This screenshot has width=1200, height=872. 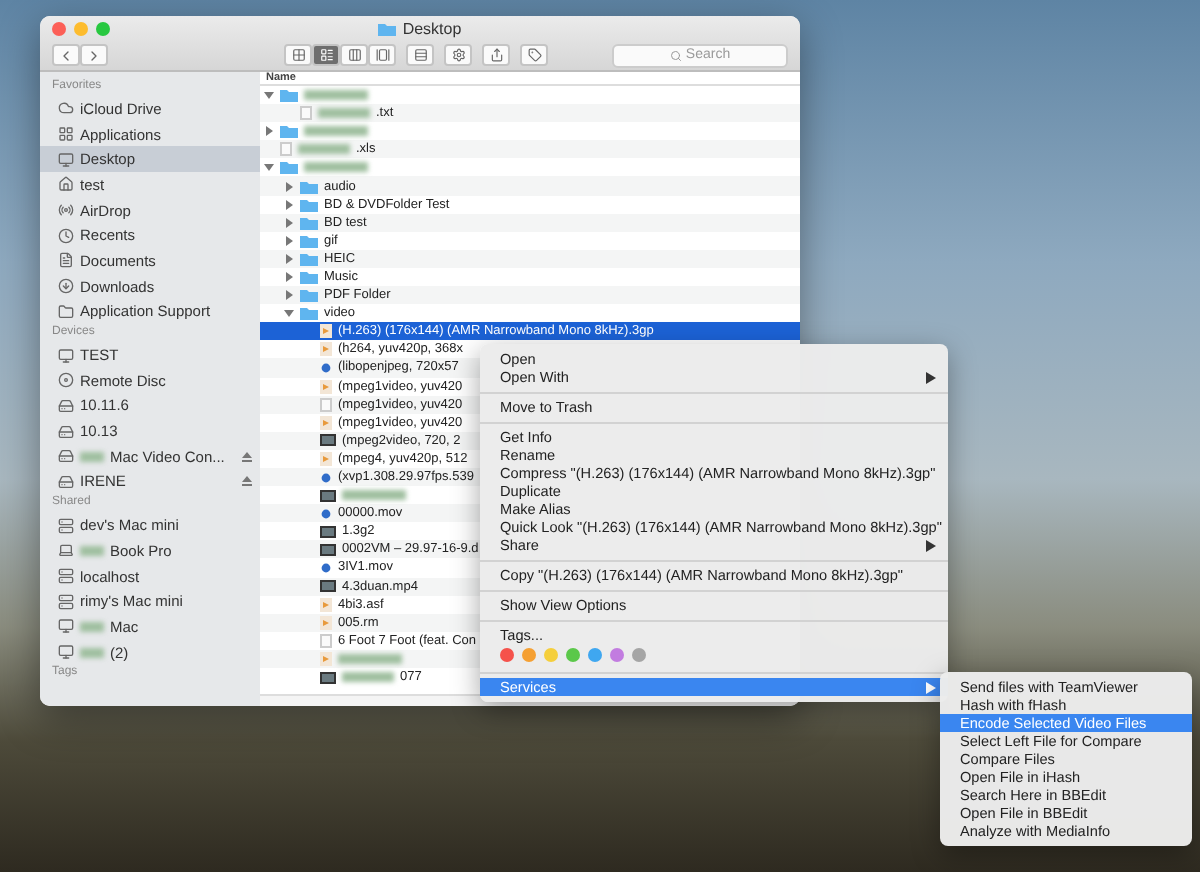 I want to click on window-title: Desktop, so click(x=432, y=28).